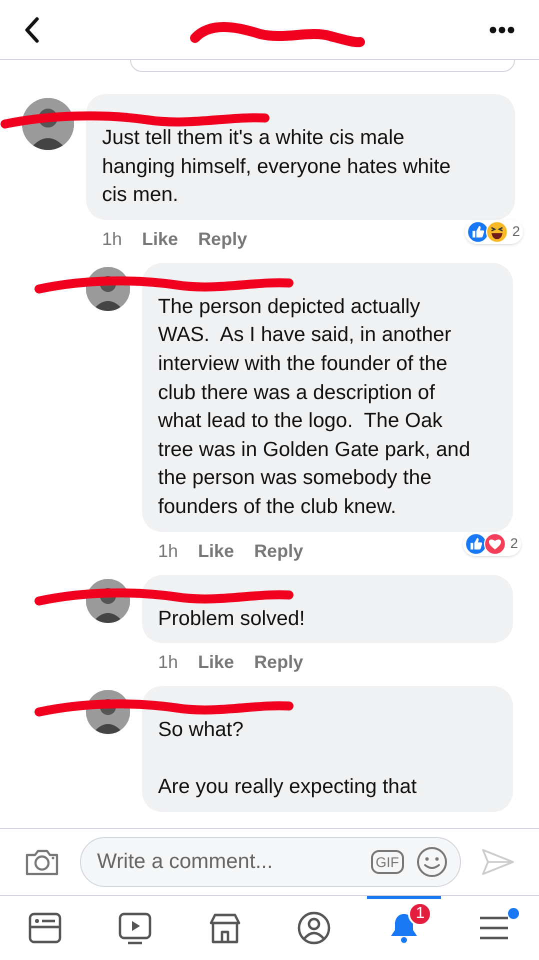 The width and height of the screenshot is (539, 960). I want to click on nav-notifications-tab: 1, so click(404, 928).